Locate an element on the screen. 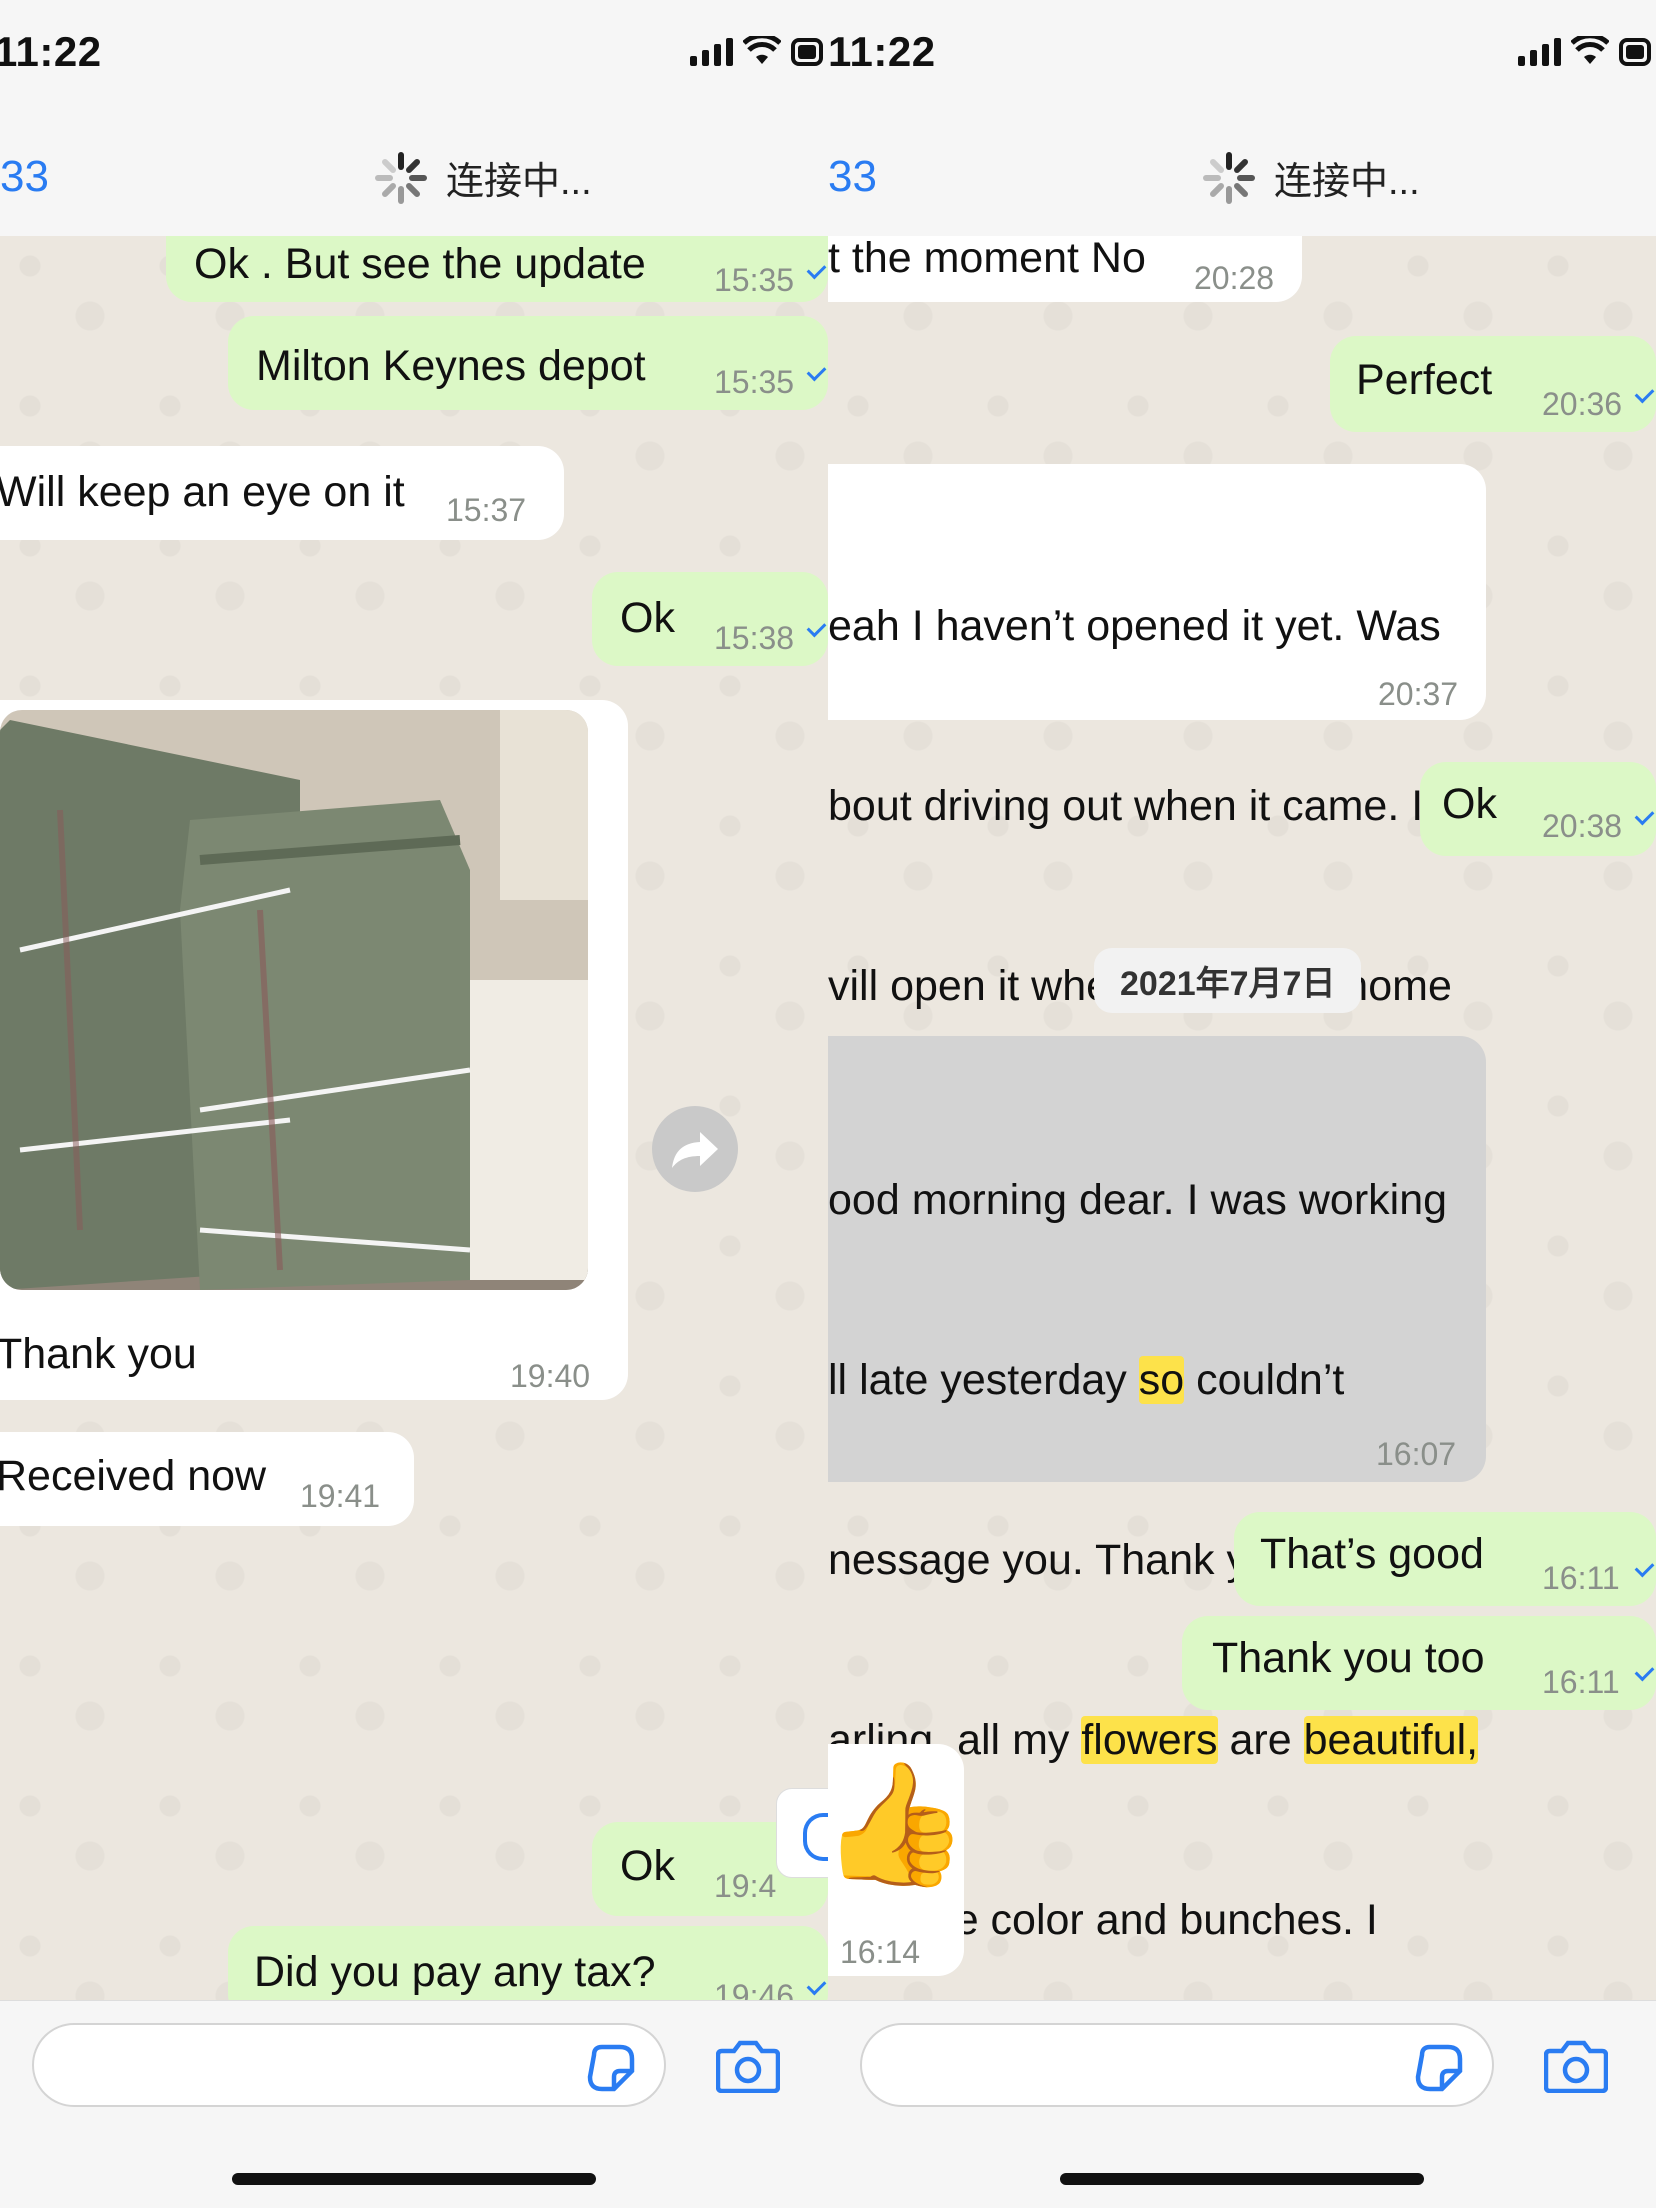 The height and width of the screenshot is (2208, 1656). message-text: Ok . But see the update is located at coordinates (420, 264).